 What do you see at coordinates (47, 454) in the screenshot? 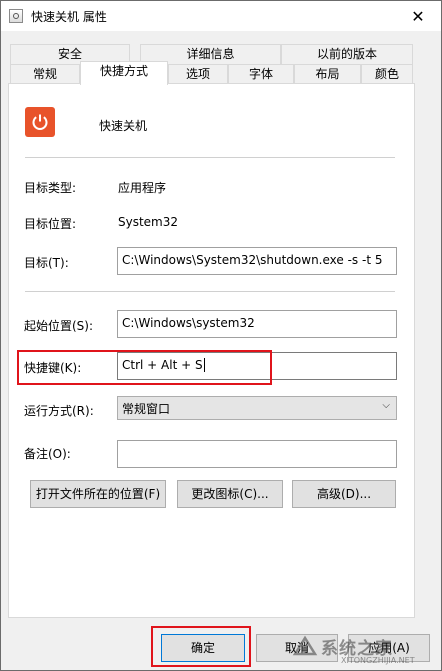
I see `comment-label: 备注(O):` at bounding box center [47, 454].